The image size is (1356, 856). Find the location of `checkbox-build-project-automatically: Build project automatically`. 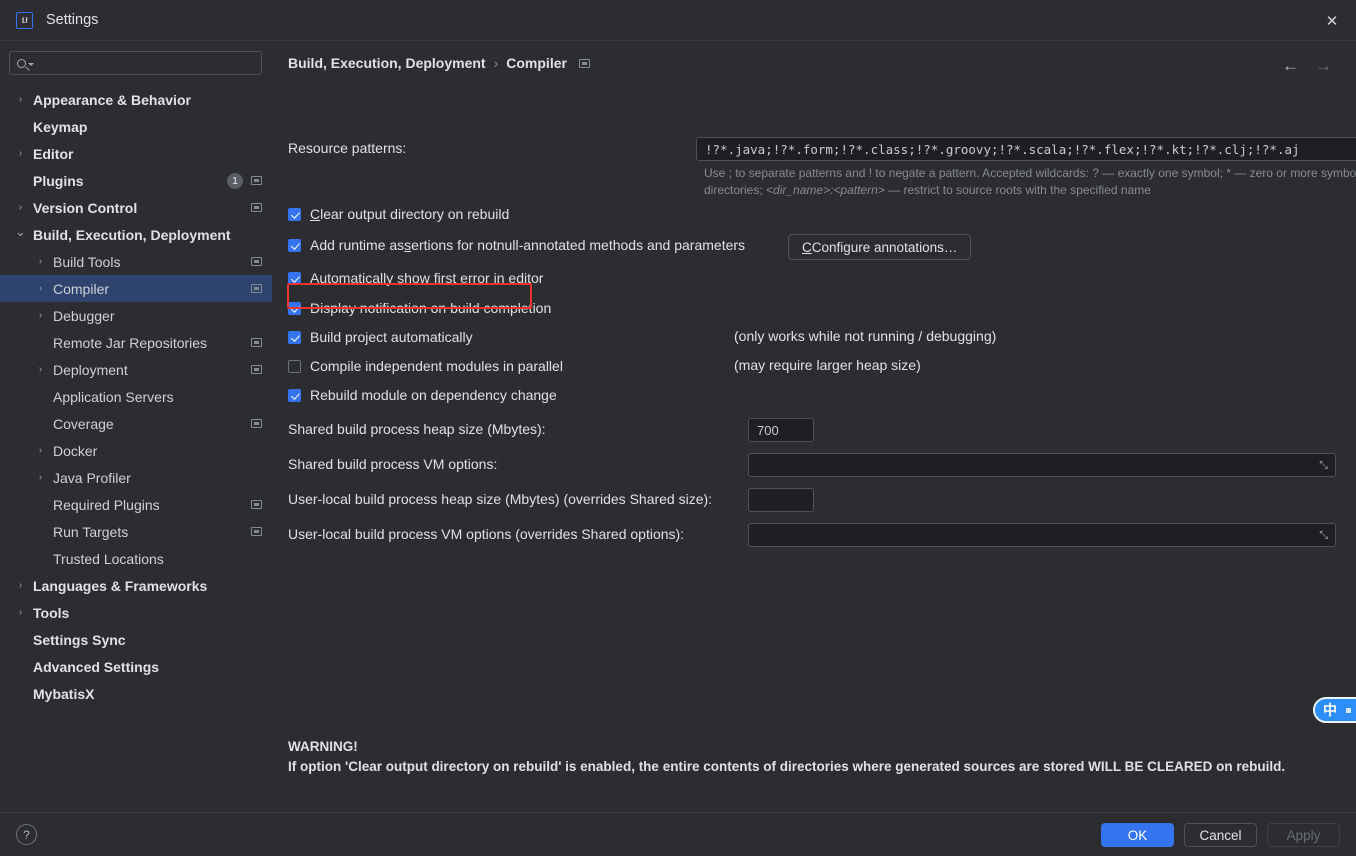

checkbox-build-project-automatically: Build project automatically is located at coordinates (380, 337).